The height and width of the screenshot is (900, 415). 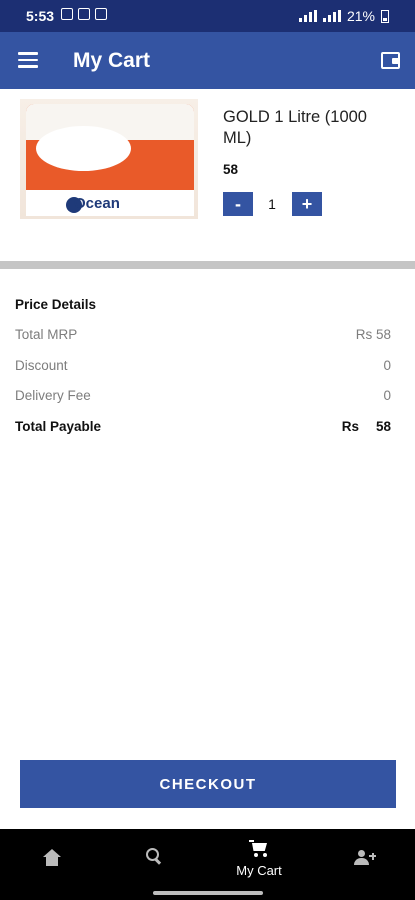 What do you see at coordinates (350, 426) in the screenshot?
I see `total-payable-currency: Rs` at bounding box center [350, 426].